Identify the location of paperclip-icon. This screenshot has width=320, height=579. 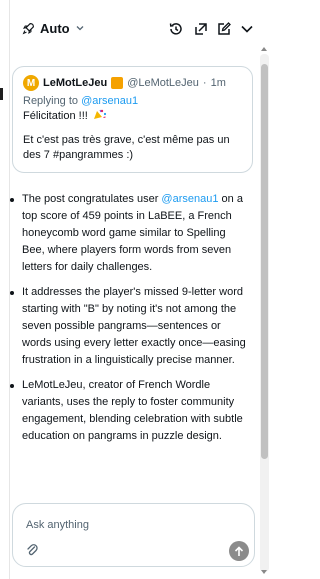
(32, 552).